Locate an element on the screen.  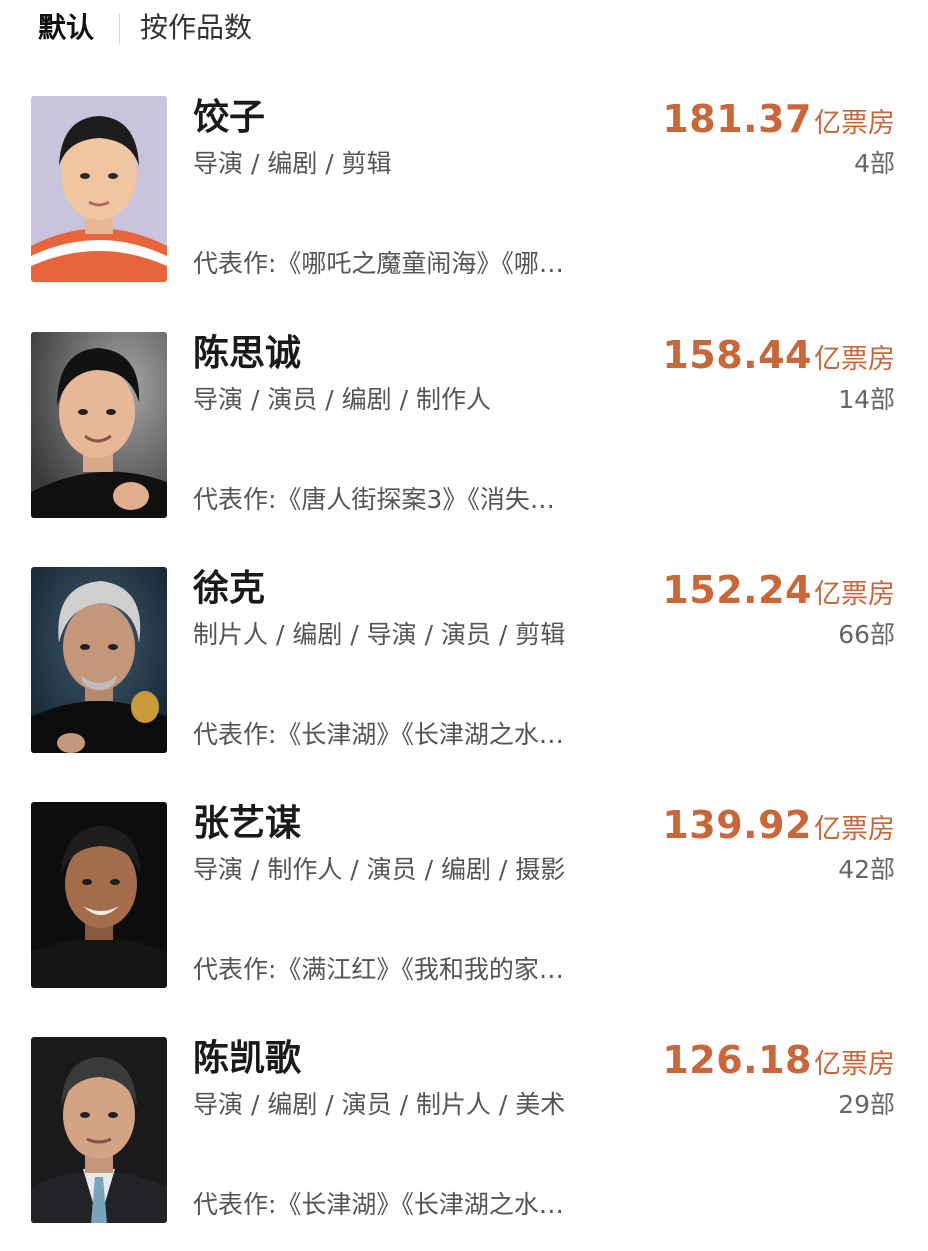
sort-tabs: 默认 按作品数 is located at coordinates (464, 28).